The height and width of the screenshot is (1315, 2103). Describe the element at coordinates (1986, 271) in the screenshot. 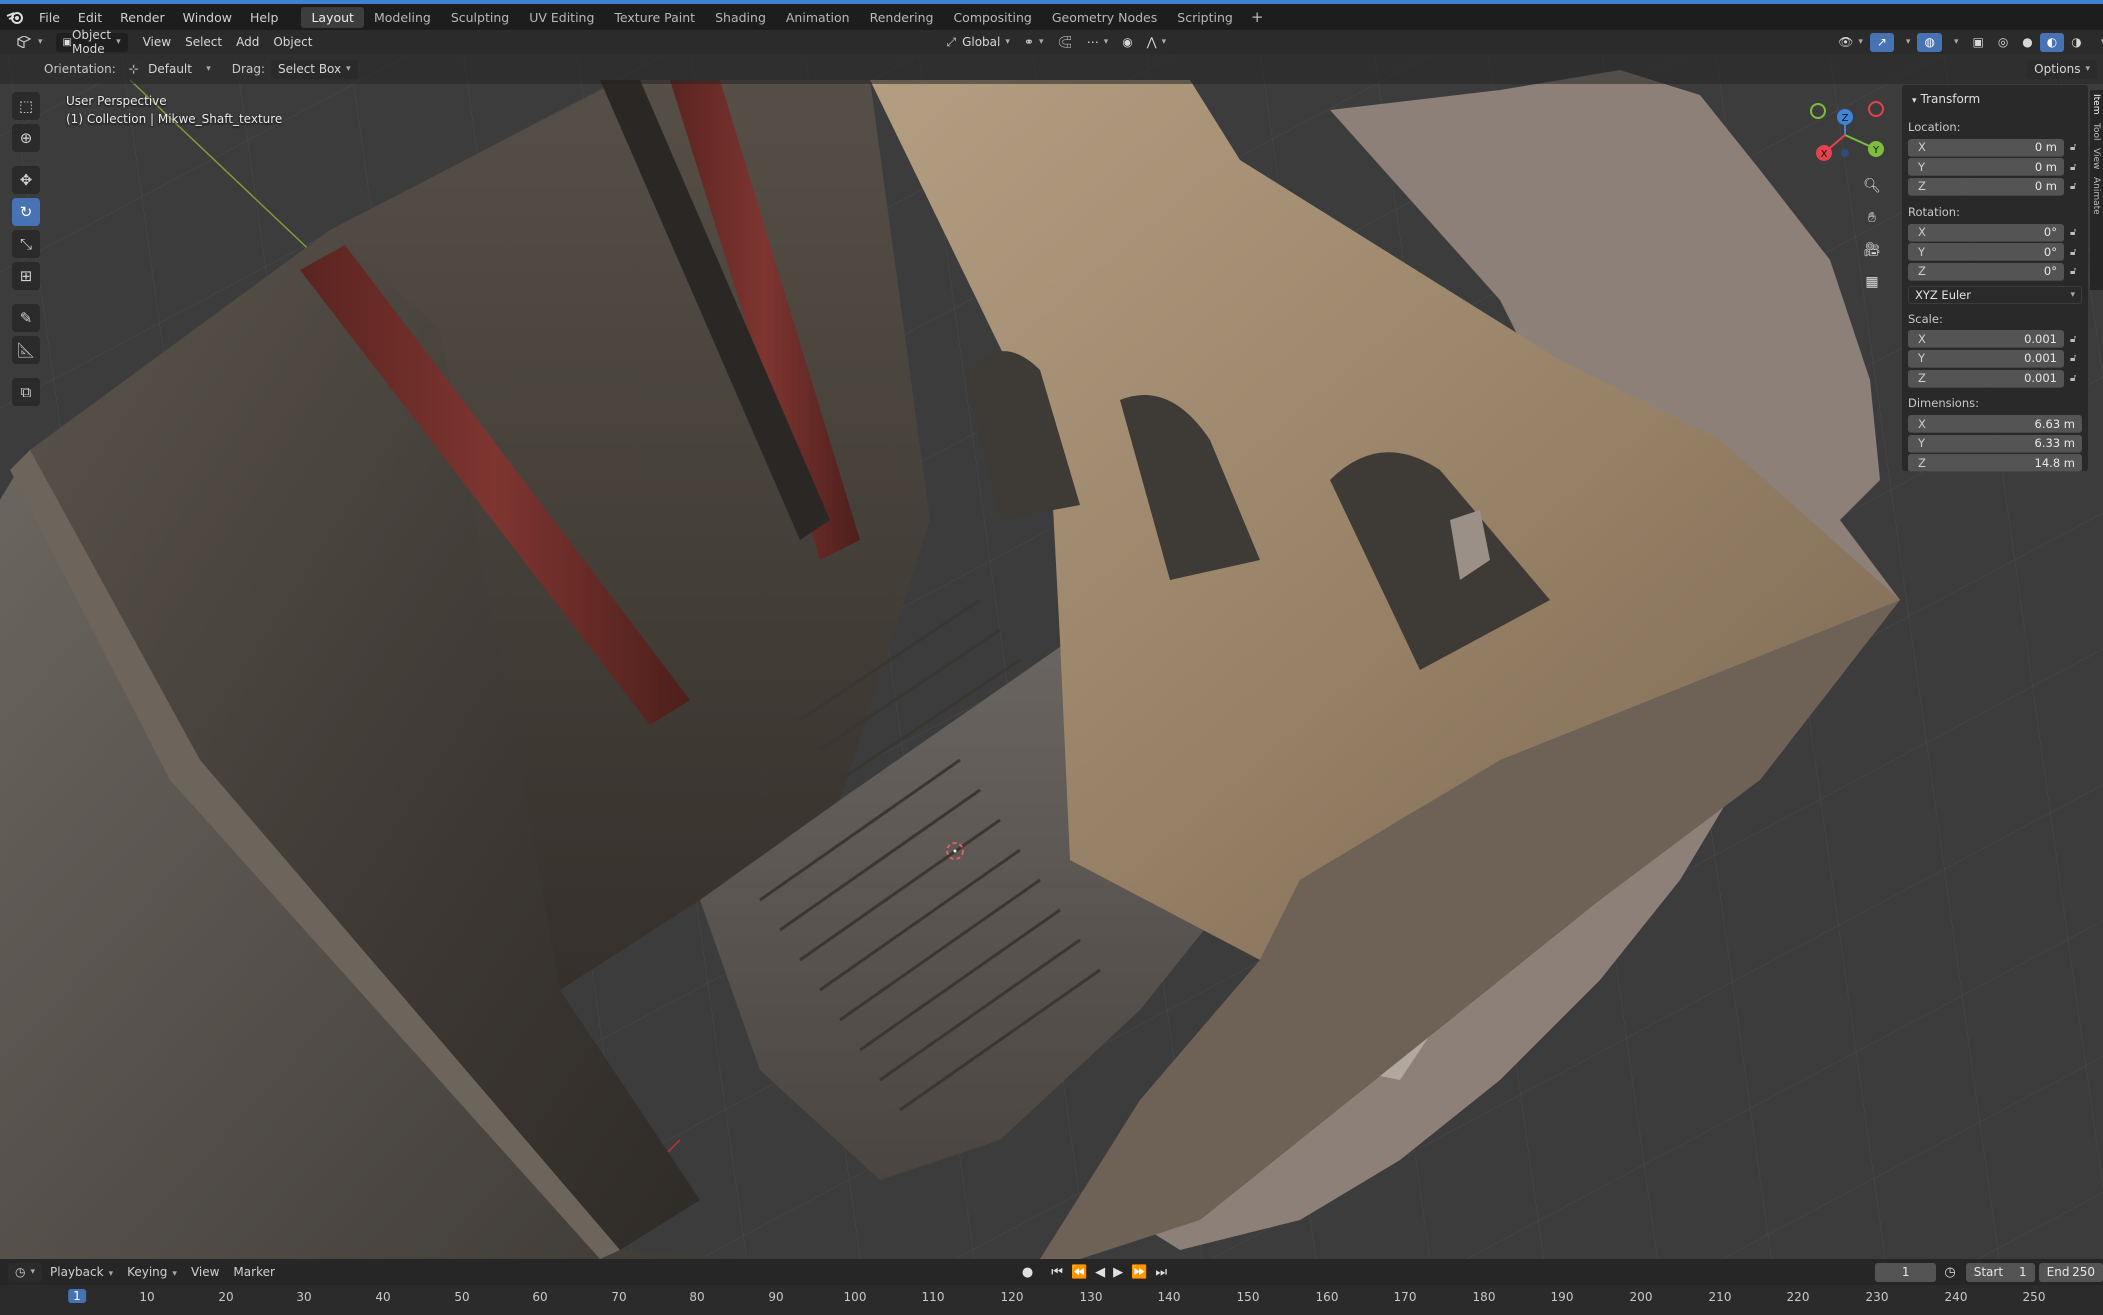

I see `rotation-z-field: Z 0°` at that location.